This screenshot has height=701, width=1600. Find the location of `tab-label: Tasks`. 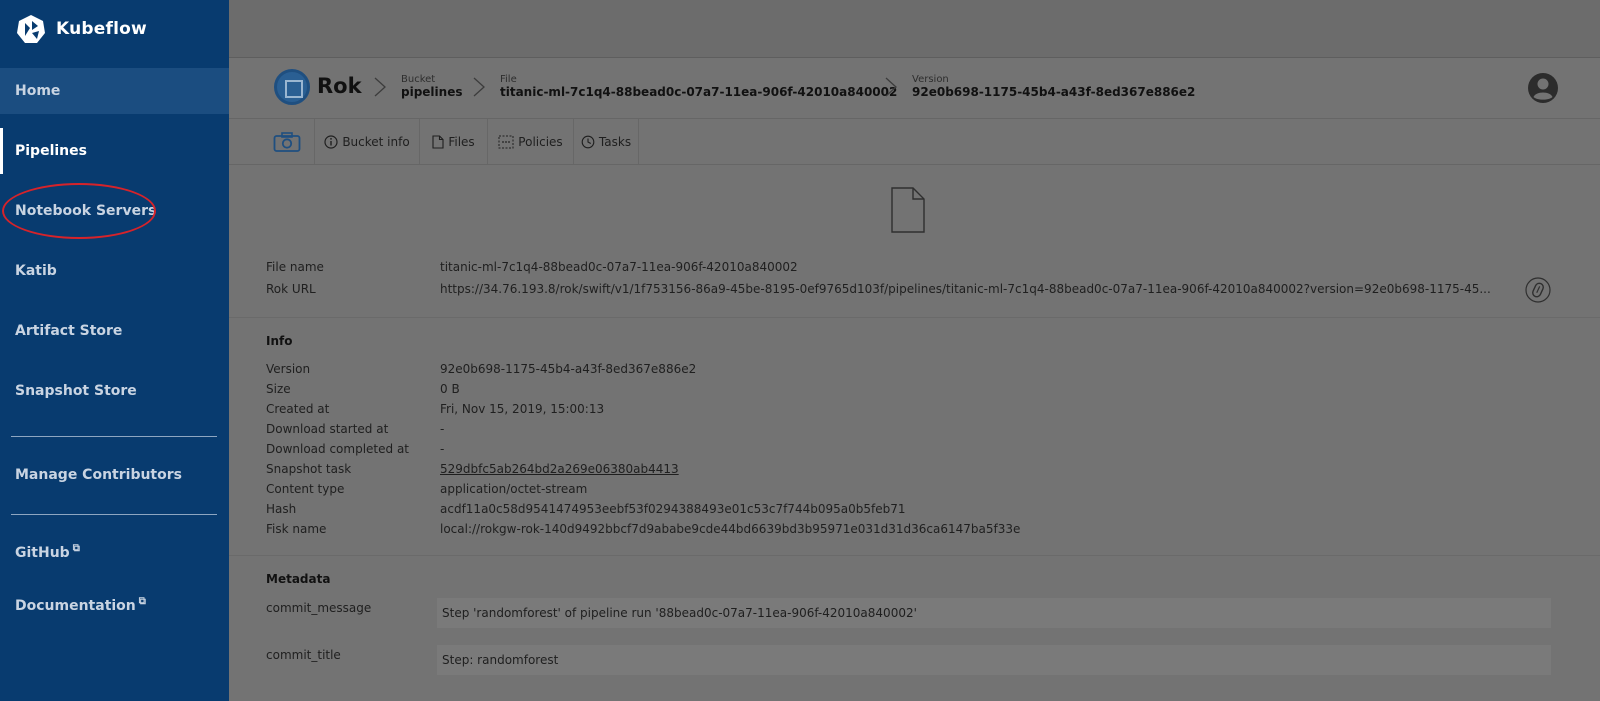

tab-label: Tasks is located at coordinates (615, 141).